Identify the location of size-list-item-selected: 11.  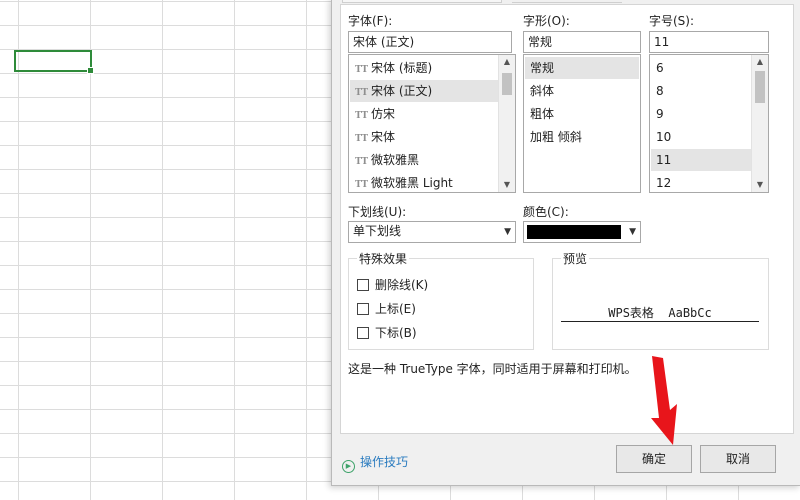
(701, 160).